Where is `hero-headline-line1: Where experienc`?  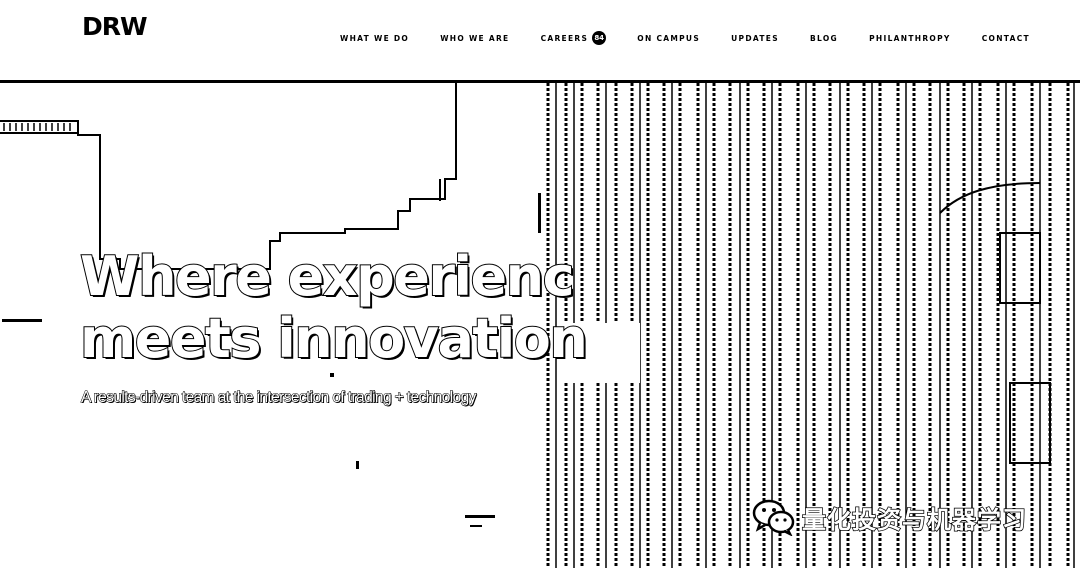 hero-headline-line1: Where experienc is located at coordinates (327, 277).